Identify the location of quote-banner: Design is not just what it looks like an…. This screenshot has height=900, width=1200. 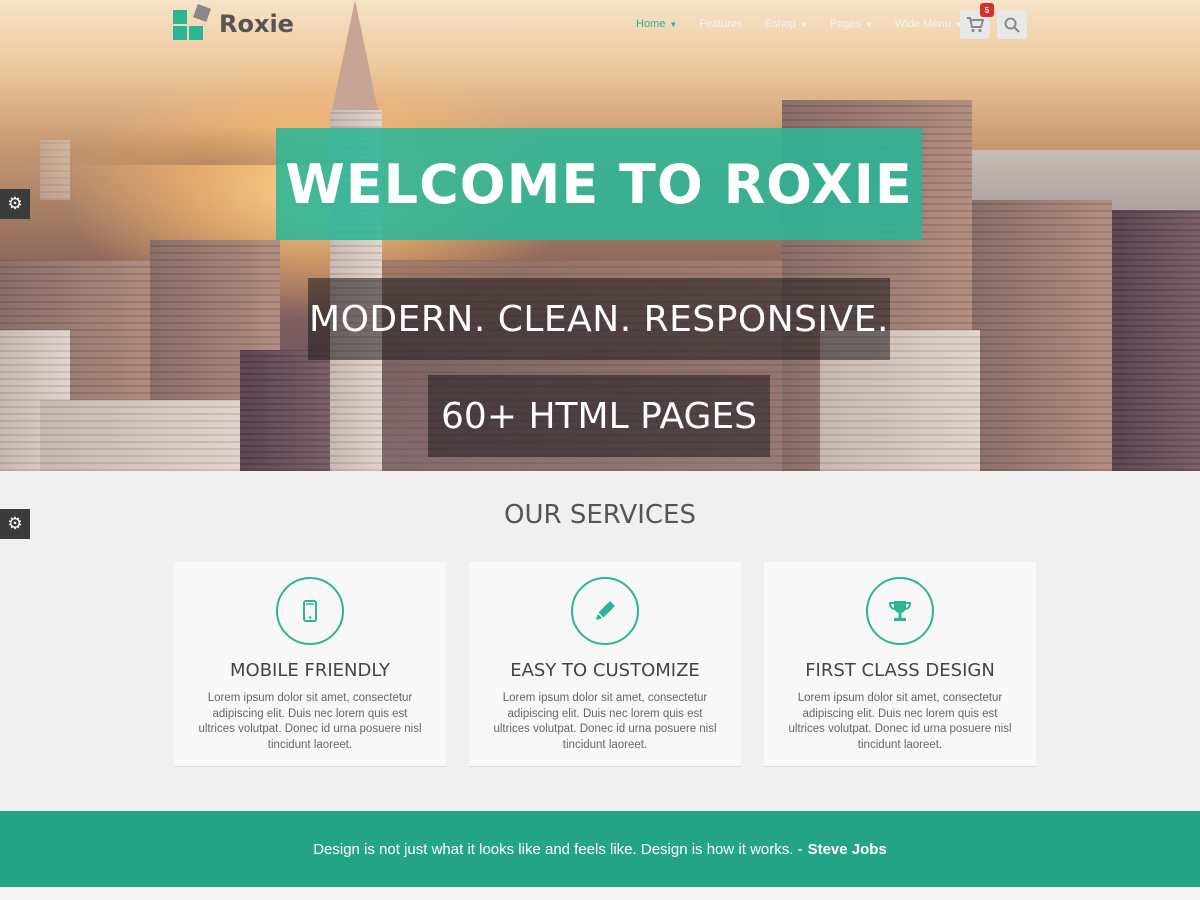
(600, 849).